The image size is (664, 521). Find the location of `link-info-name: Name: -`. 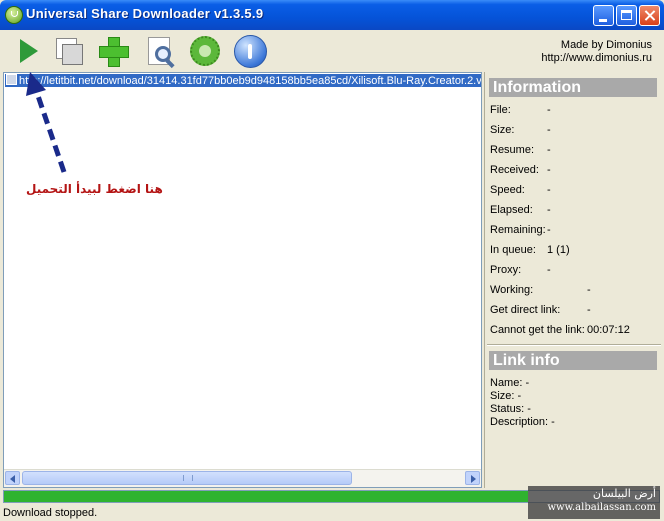

link-info-name: Name: - is located at coordinates (510, 383).